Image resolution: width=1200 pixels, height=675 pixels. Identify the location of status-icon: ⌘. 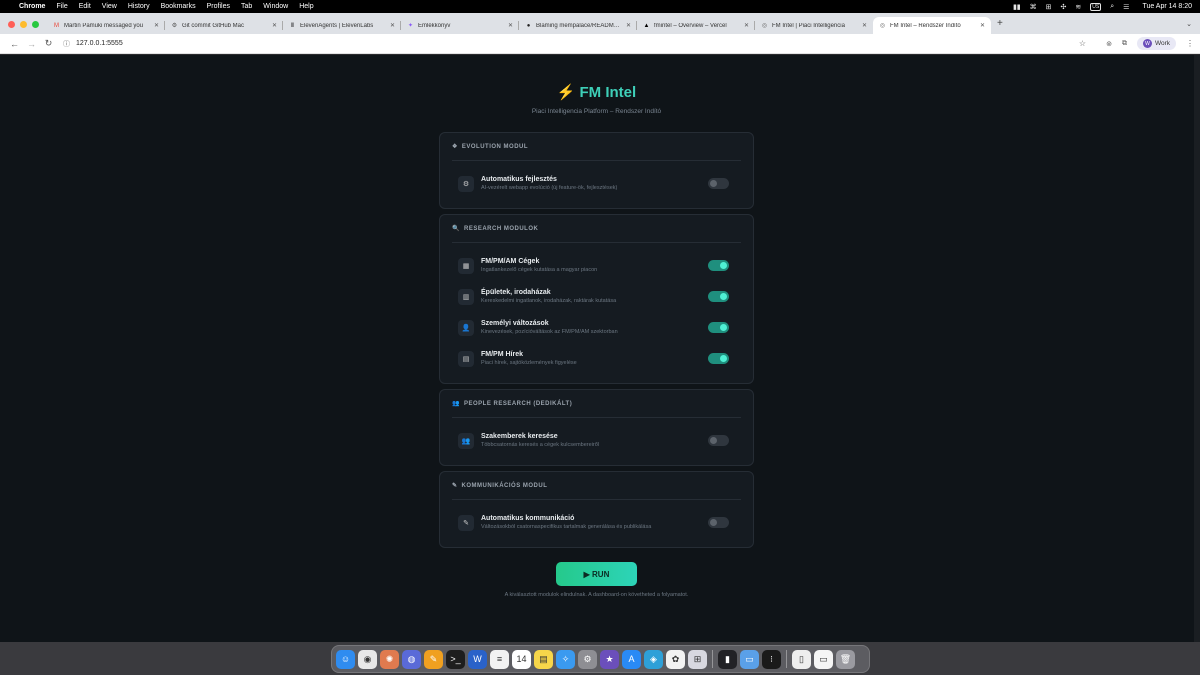
(1033, 7).